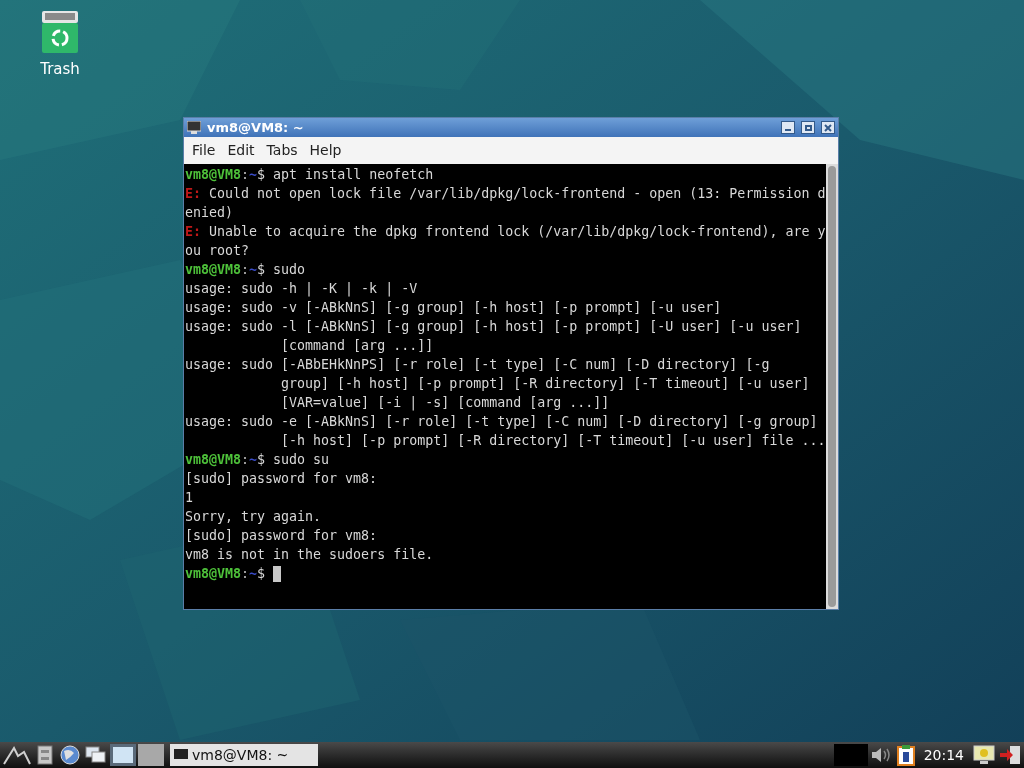 This screenshot has width=1024, height=768. Describe the element at coordinates (325, 150) in the screenshot. I see `menu-item: Help` at that location.